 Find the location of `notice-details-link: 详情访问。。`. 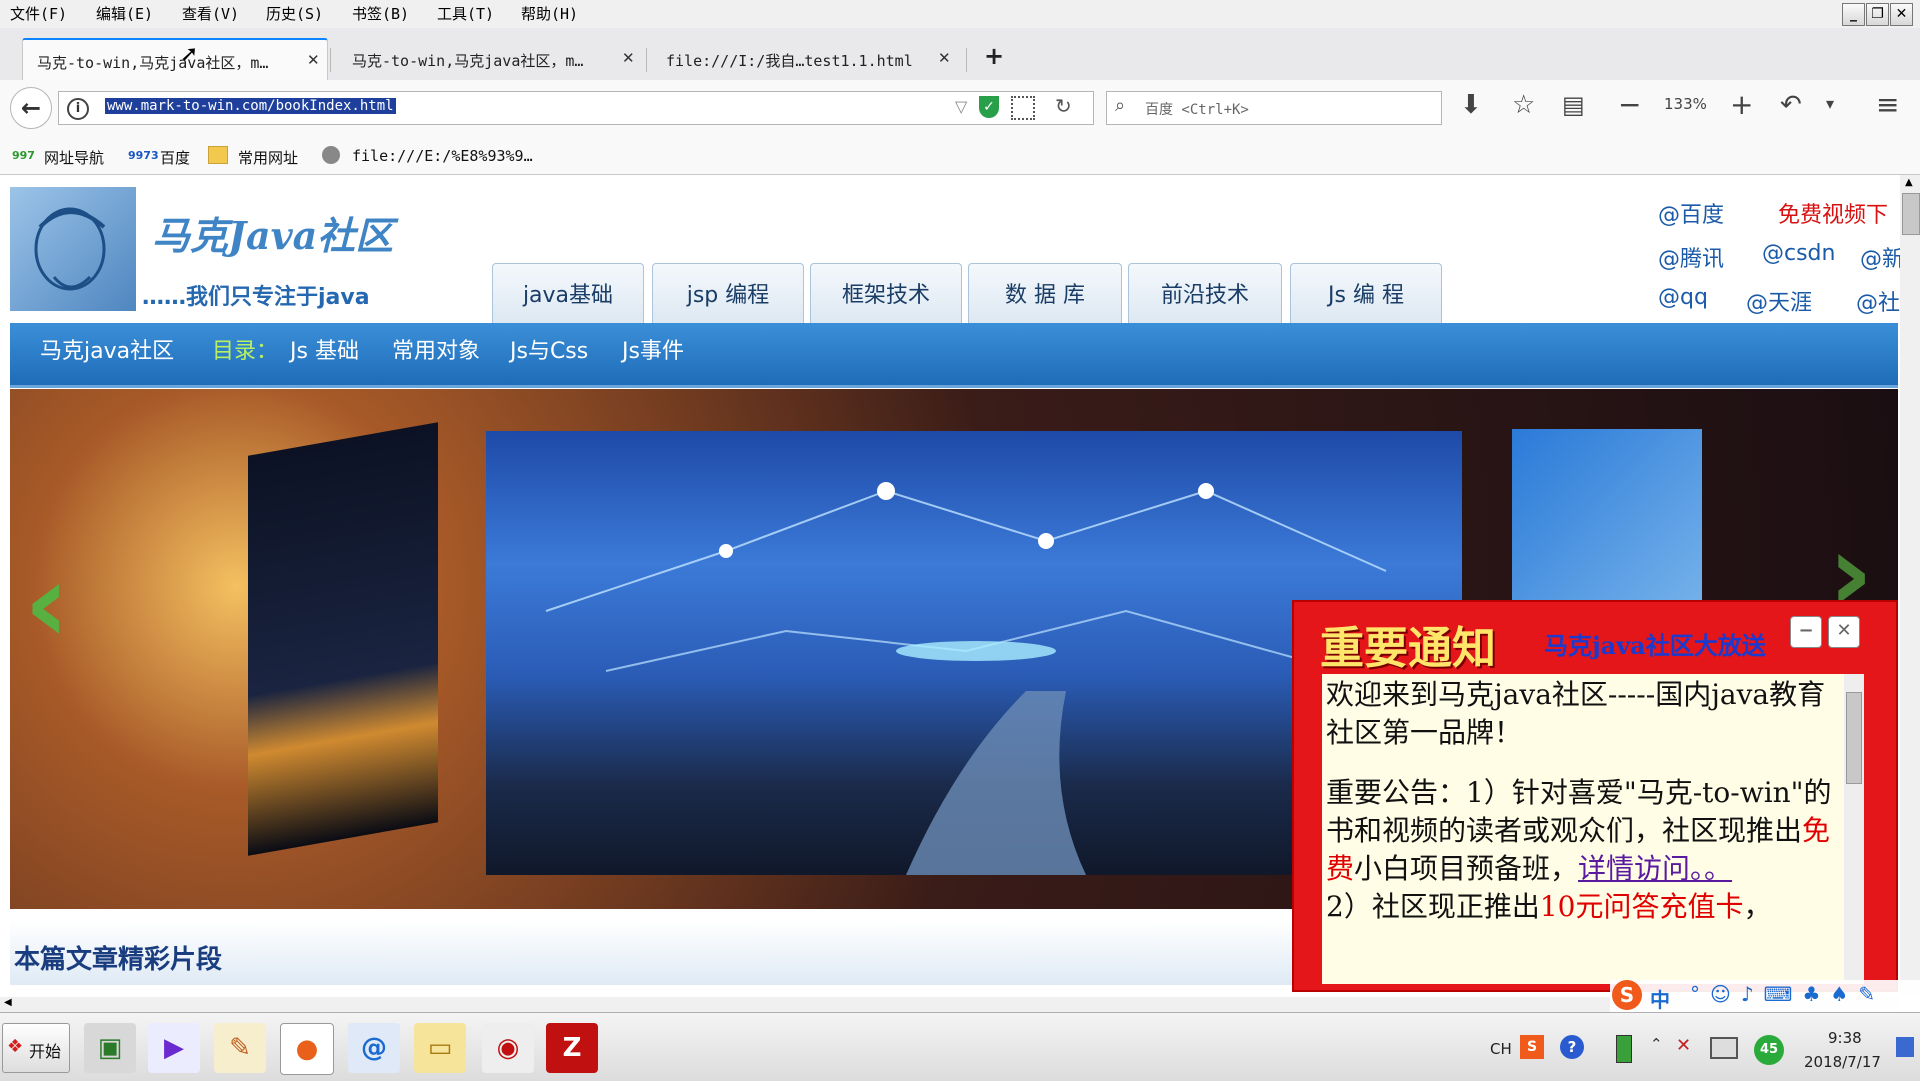

notice-details-link: 详情访问。。 is located at coordinates (1655, 868).